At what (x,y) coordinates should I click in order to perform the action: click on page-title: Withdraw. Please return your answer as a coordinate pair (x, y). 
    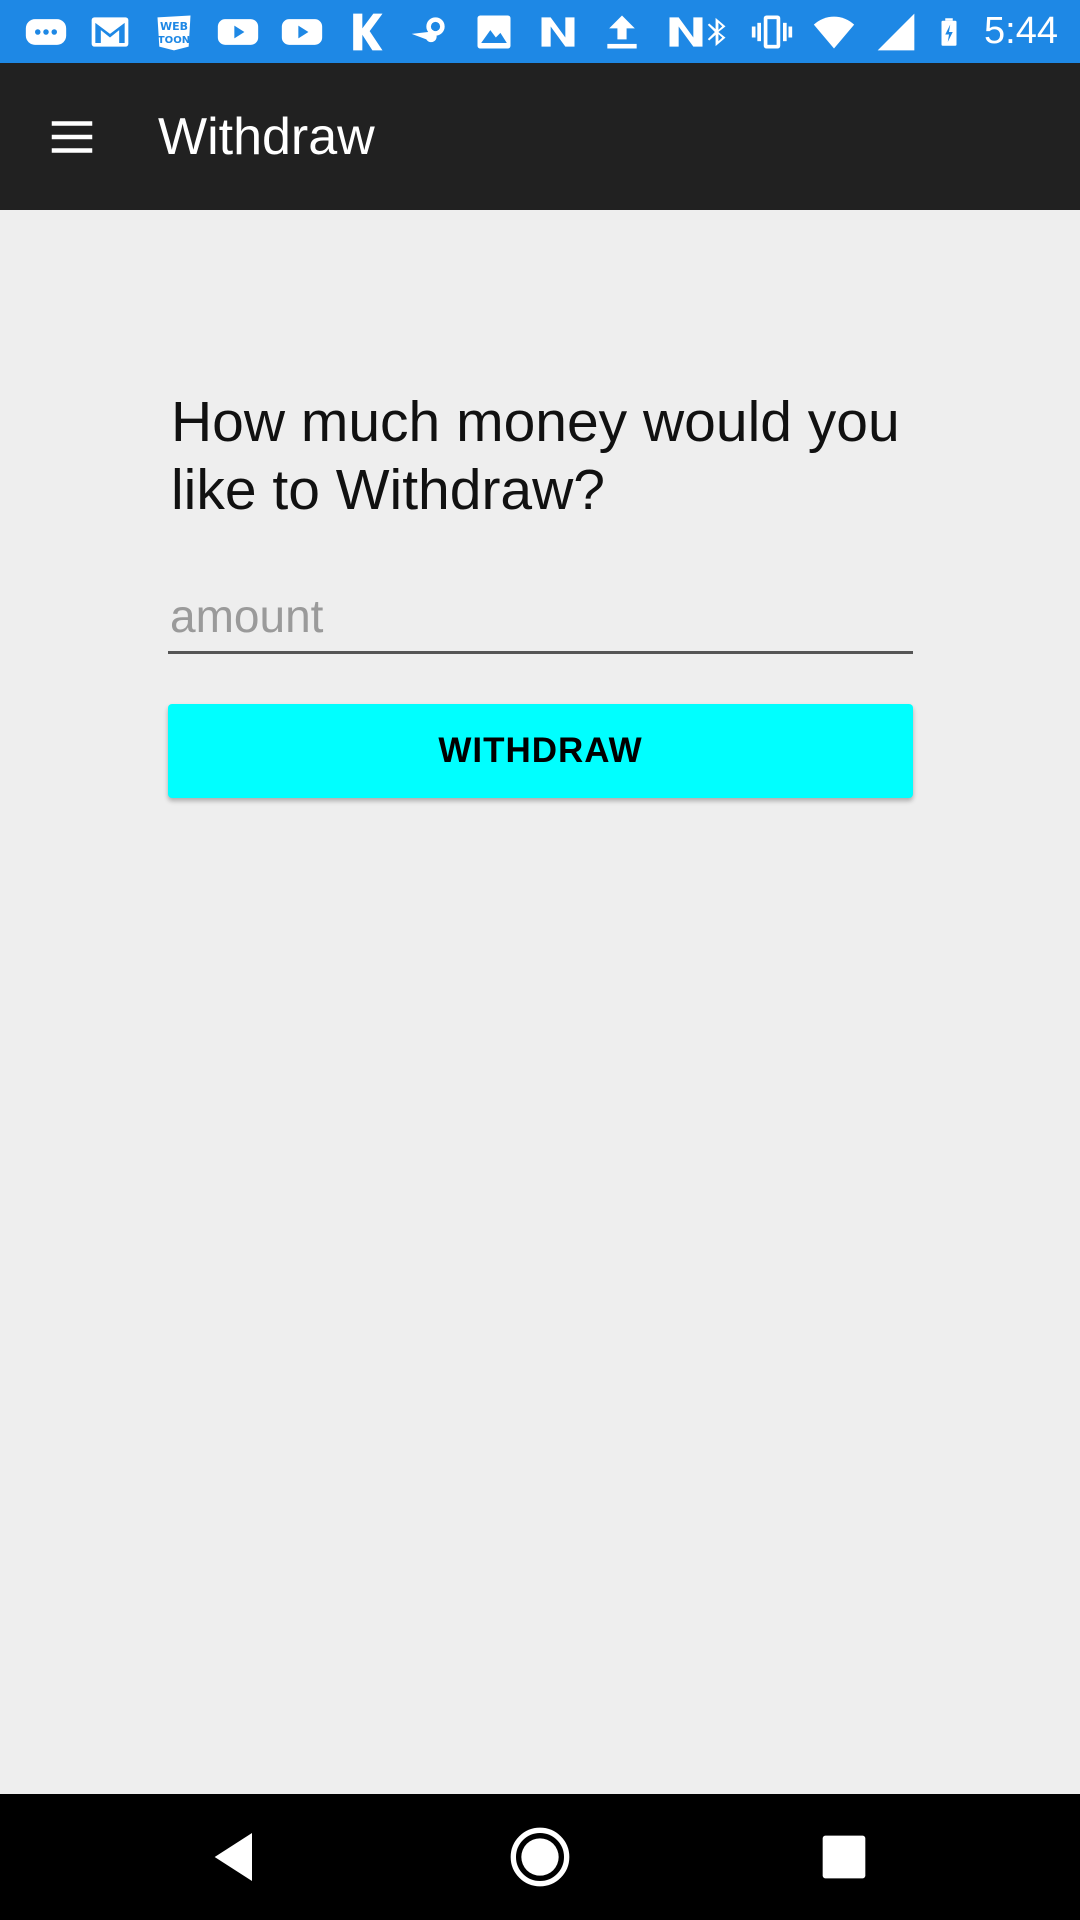
    Looking at the image, I should click on (266, 137).